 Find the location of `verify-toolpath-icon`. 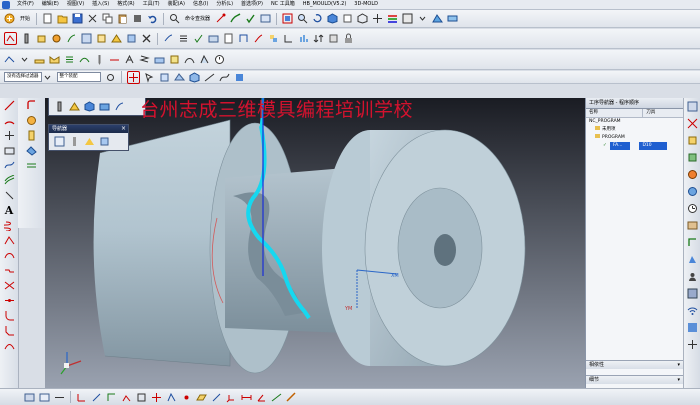

verify-toolpath-icon is located at coordinates (198, 38).